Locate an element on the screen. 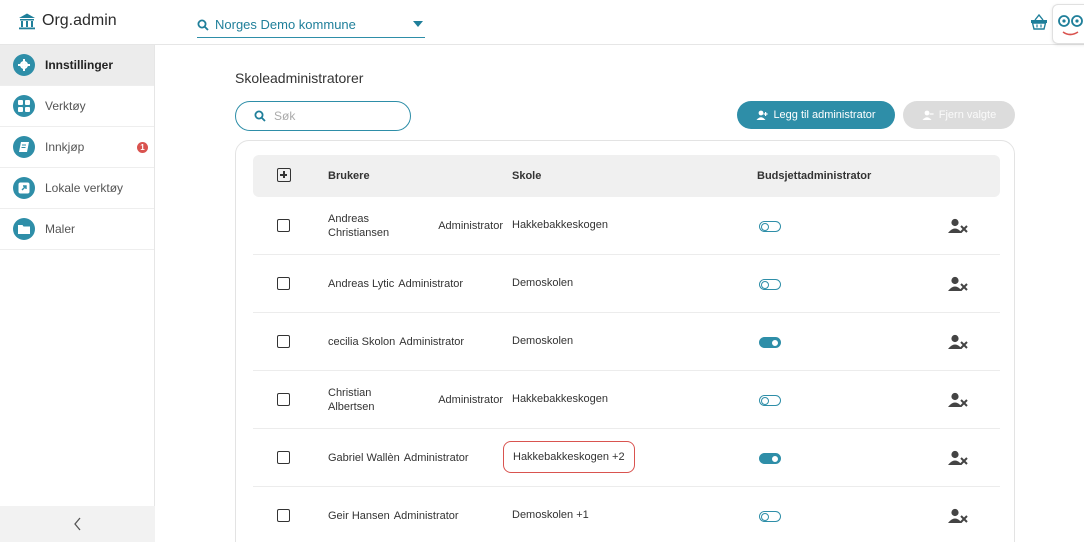  expand-all-icon is located at coordinates (284, 175).